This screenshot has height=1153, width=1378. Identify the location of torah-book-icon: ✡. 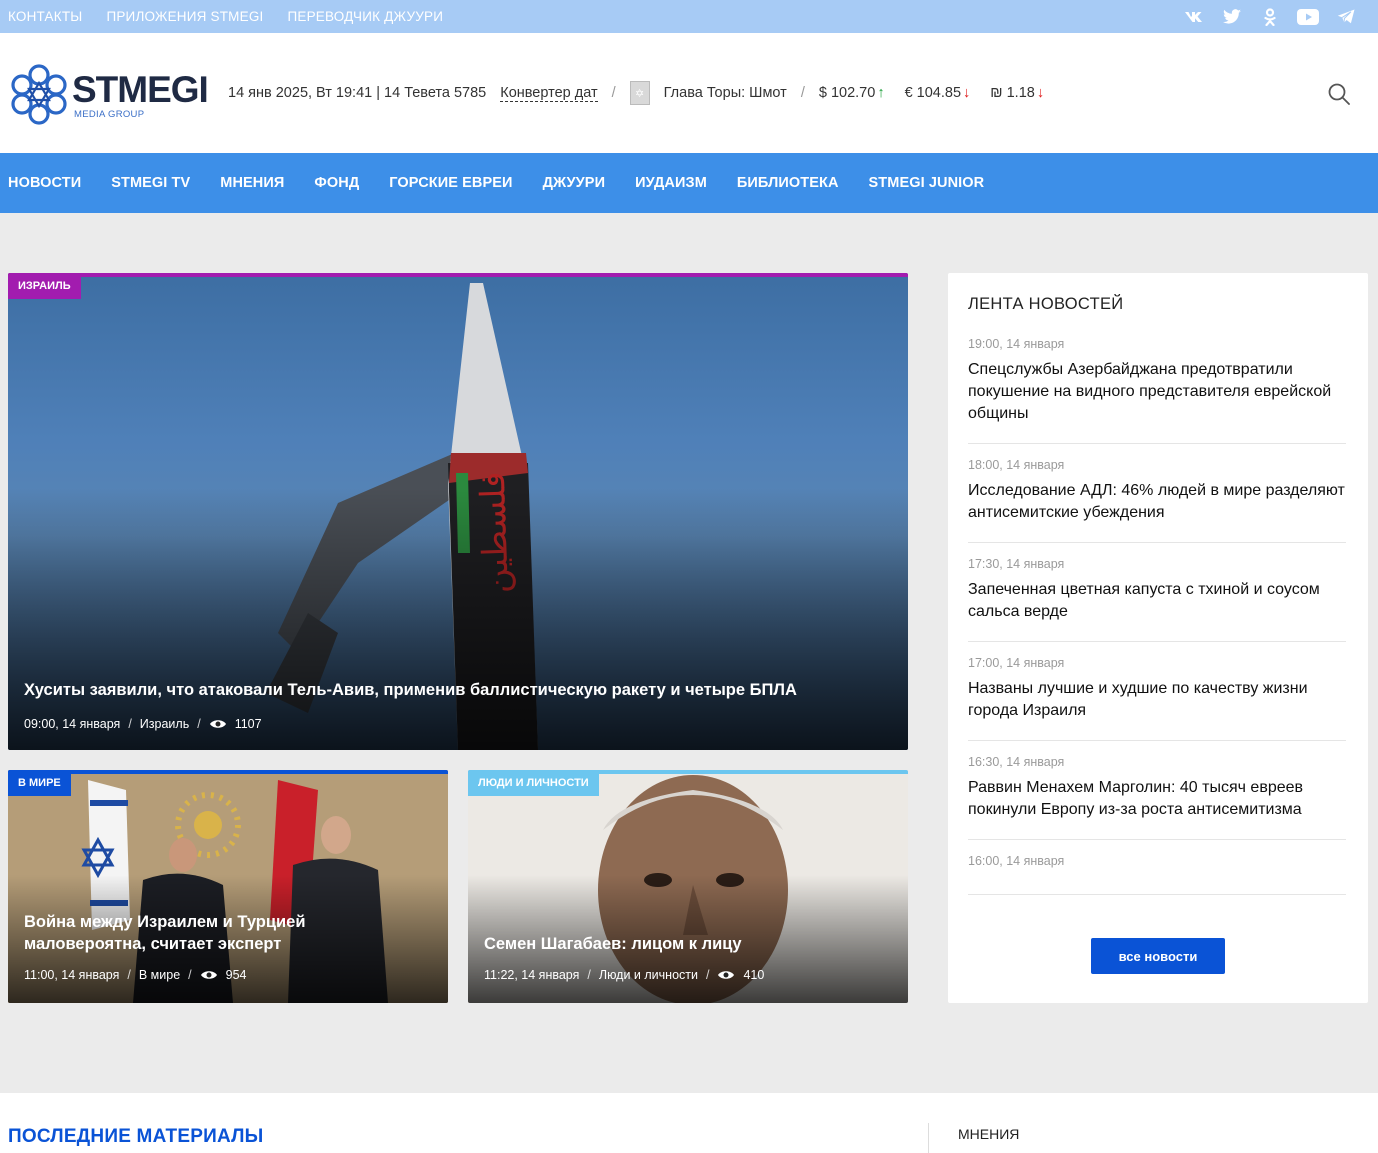
(639, 93).